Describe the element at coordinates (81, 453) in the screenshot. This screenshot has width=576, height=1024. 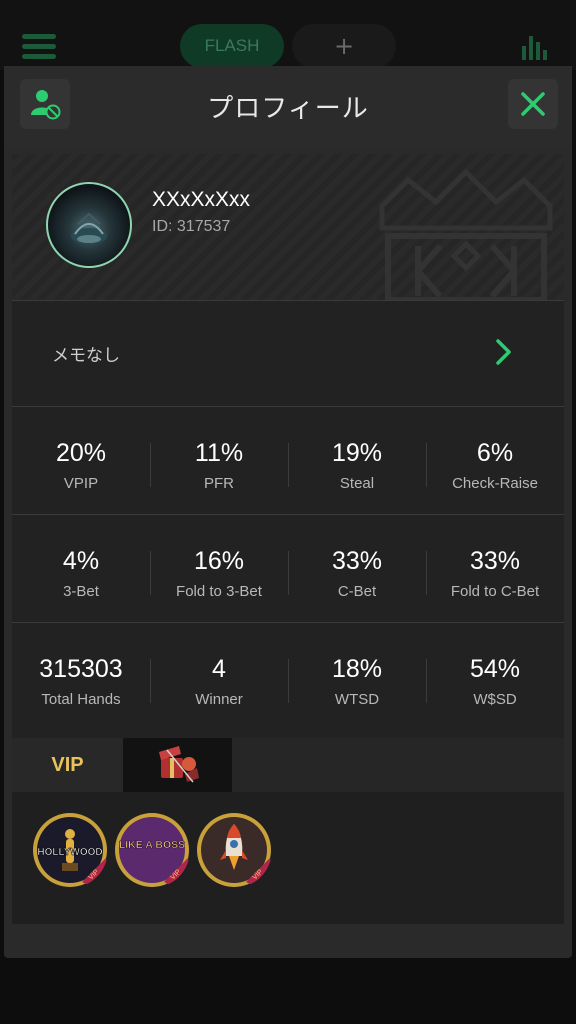
I see `stat-value: 20%` at that location.